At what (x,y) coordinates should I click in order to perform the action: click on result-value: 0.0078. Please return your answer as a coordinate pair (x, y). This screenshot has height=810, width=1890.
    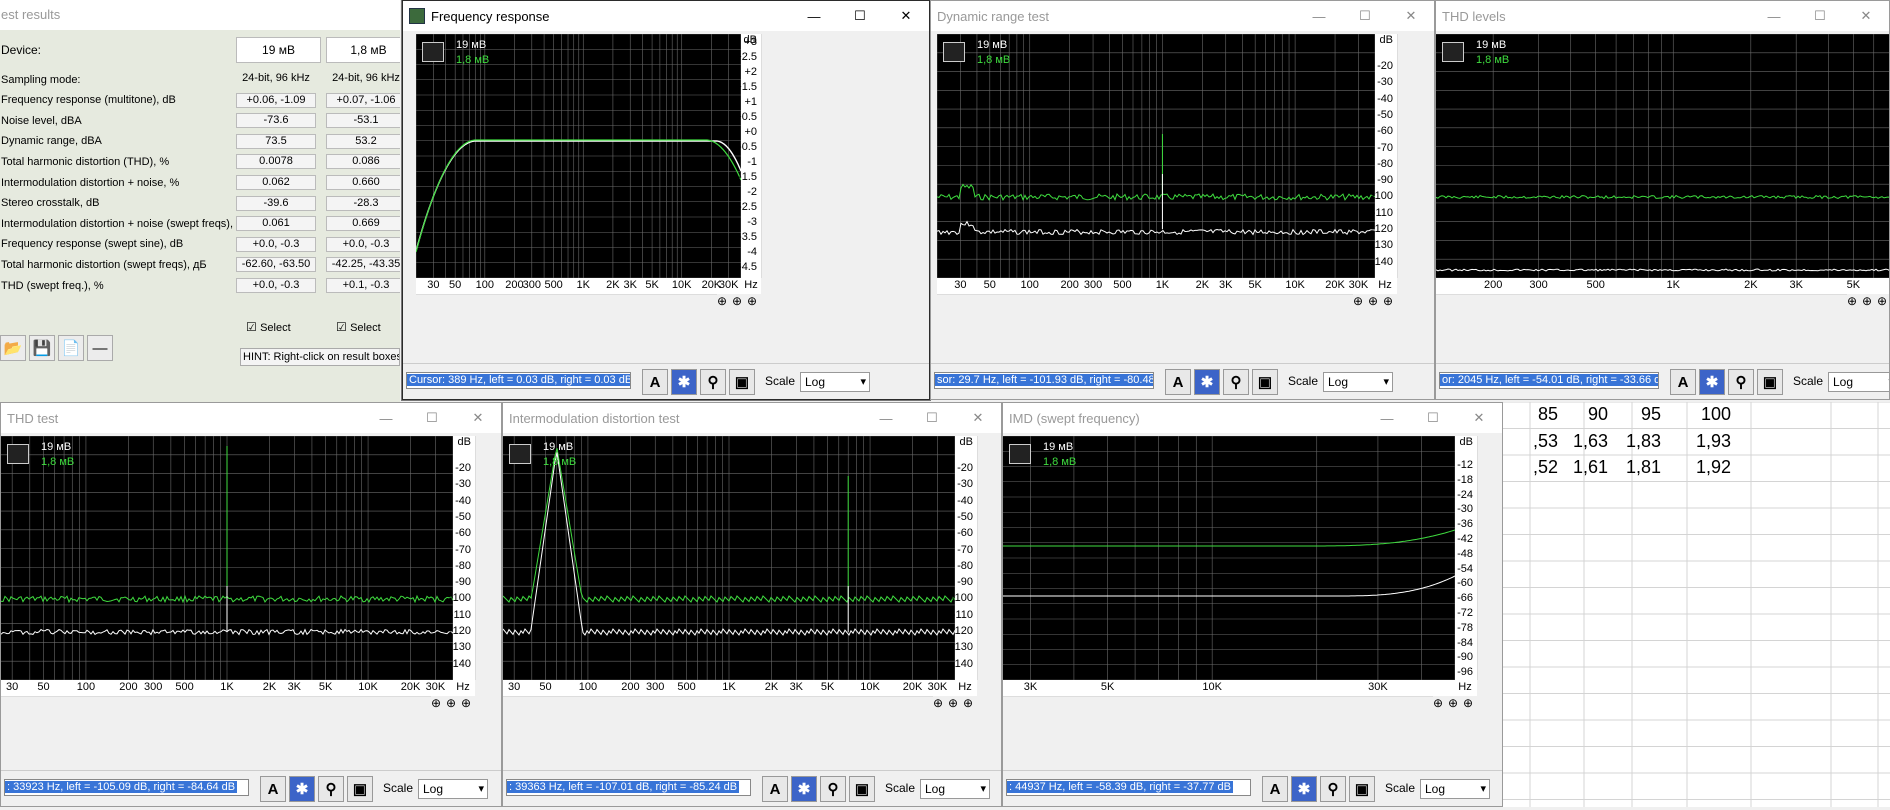
    Looking at the image, I should click on (276, 162).